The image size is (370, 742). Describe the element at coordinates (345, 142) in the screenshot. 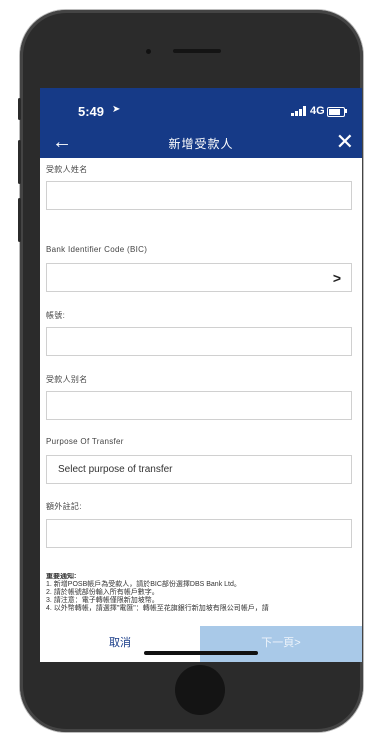

I see `close-icon: ✕` at that location.